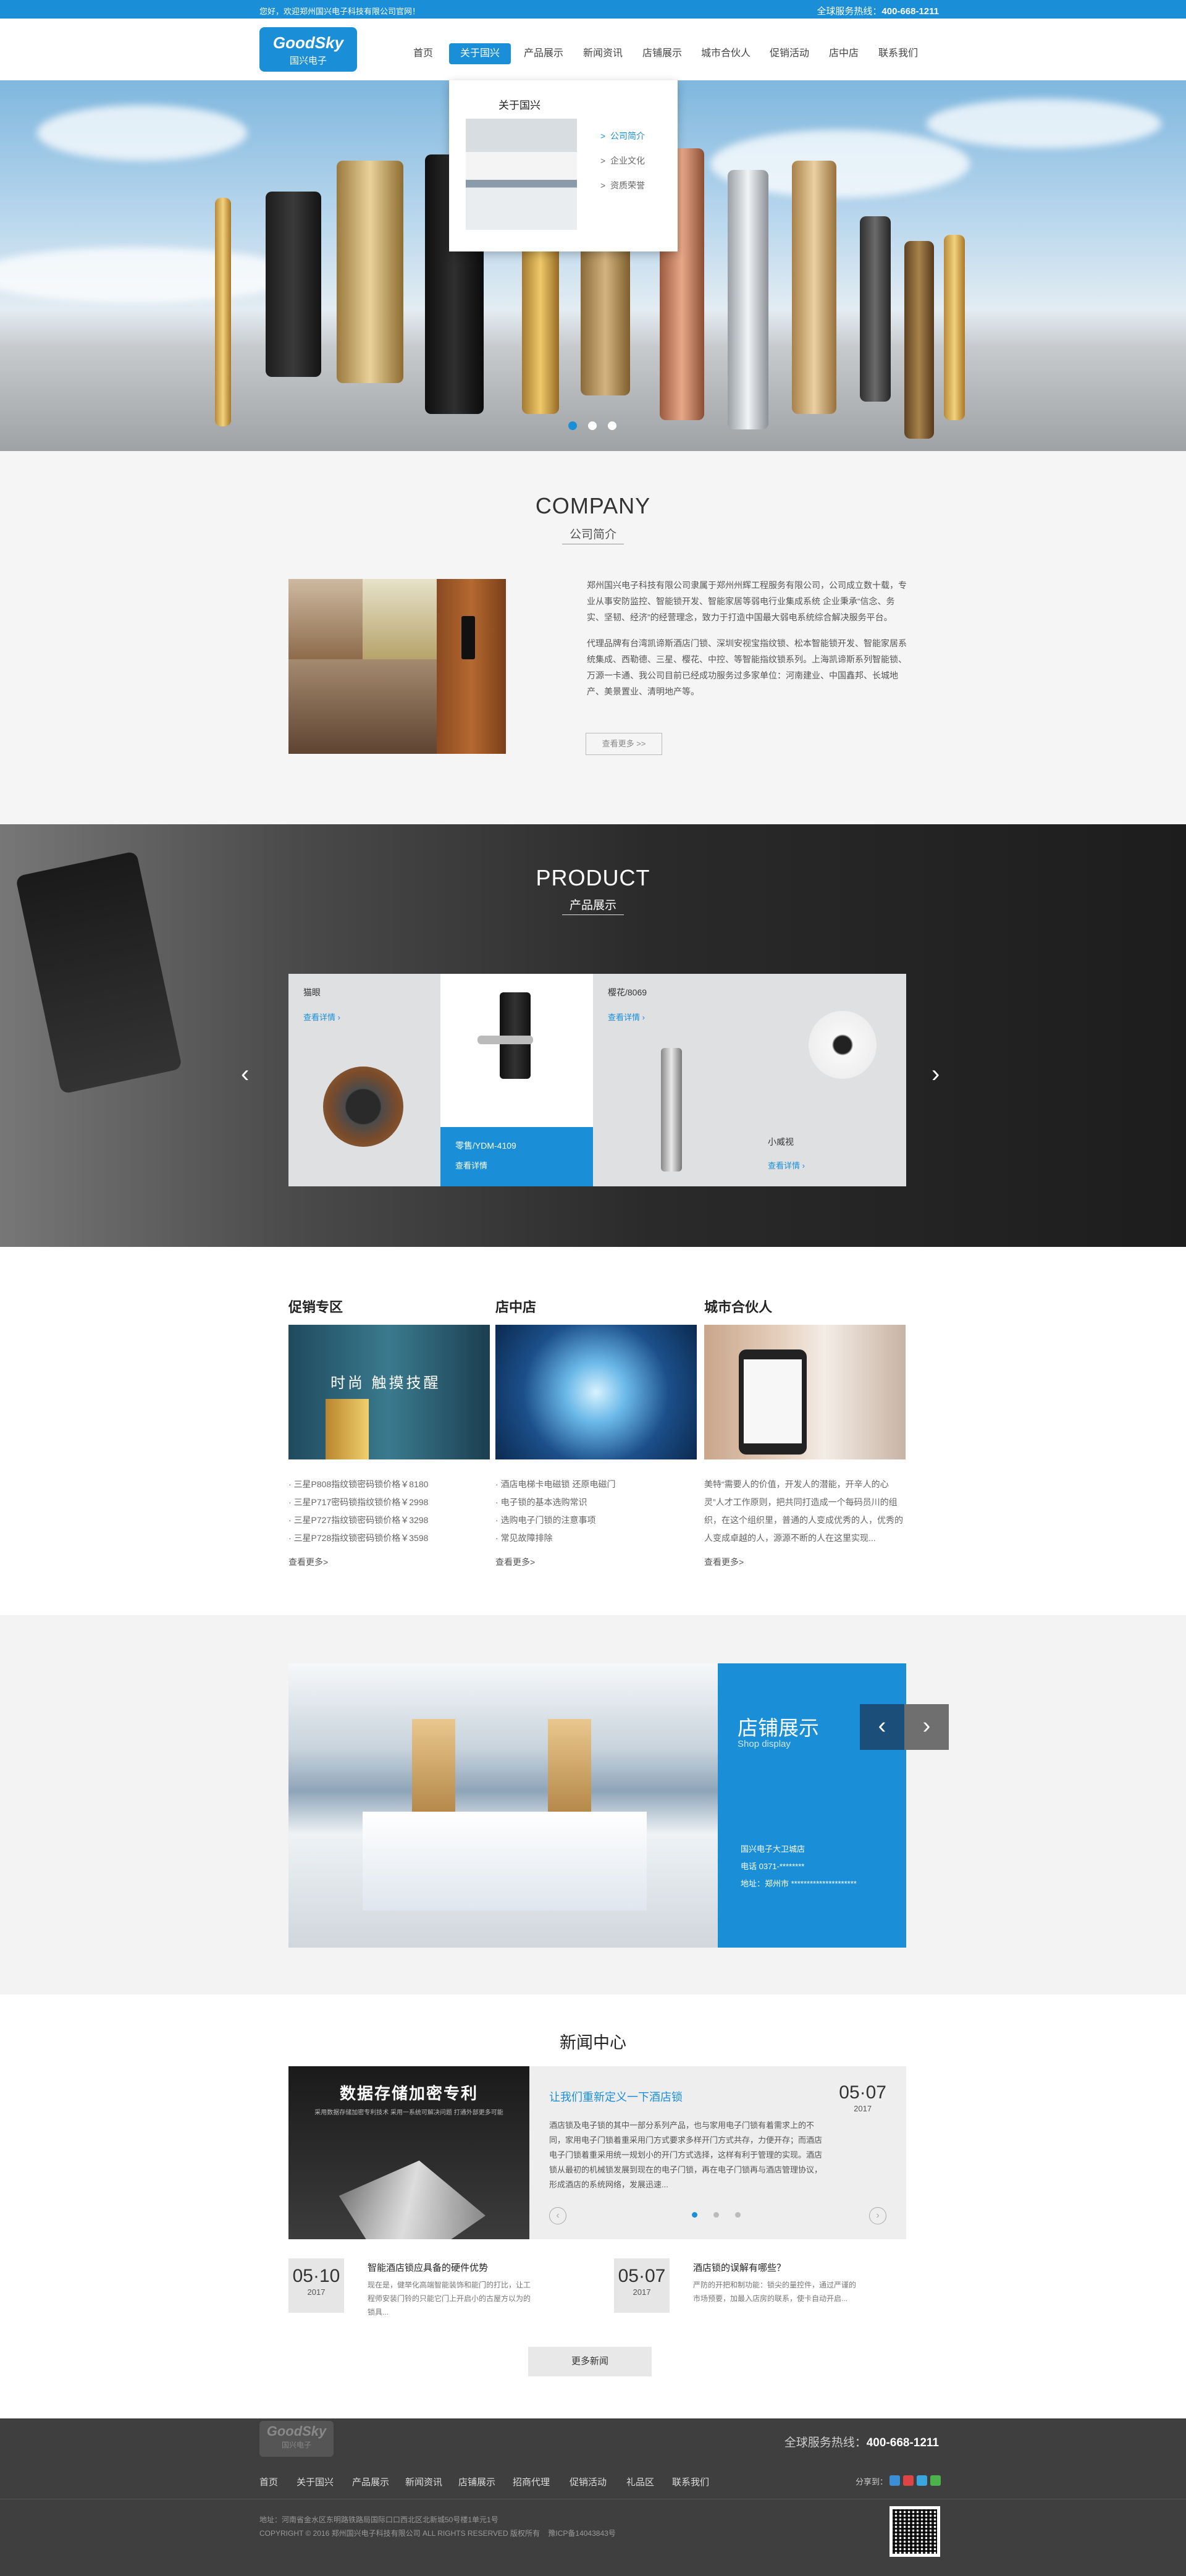  Describe the element at coordinates (596, 1562) in the screenshot. I see `store-more-link: 查看更多>` at that location.